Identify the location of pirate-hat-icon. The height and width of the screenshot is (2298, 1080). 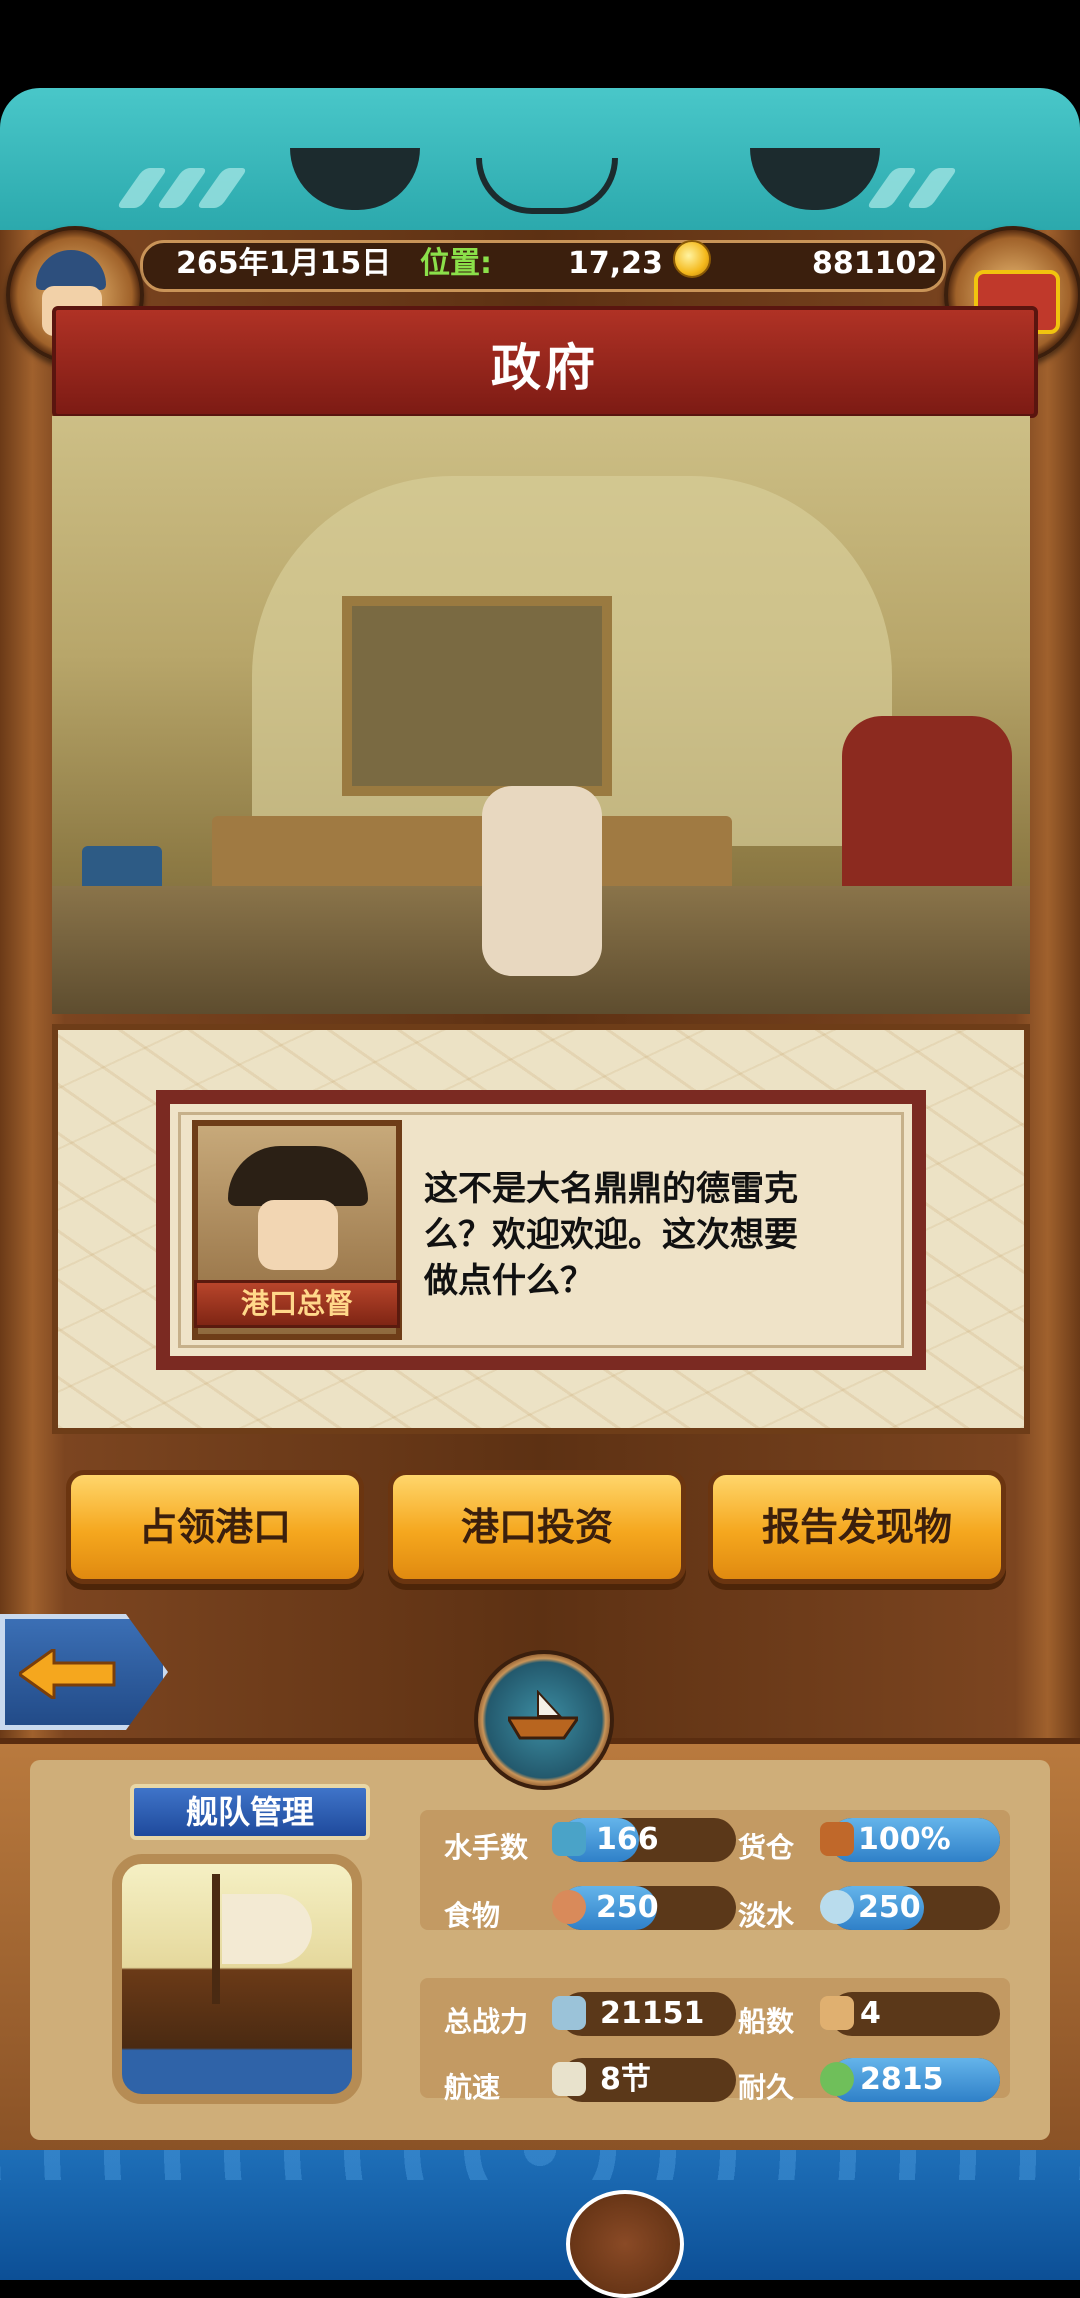
(71, 270).